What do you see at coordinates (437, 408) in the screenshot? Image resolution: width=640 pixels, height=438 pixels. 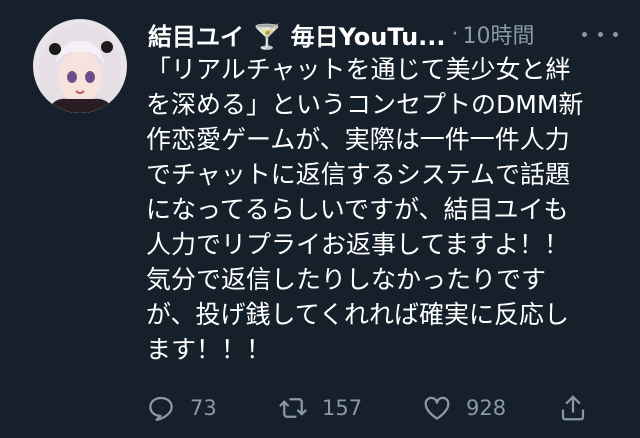 I see `heart-icon` at bounding box center [437, 408].